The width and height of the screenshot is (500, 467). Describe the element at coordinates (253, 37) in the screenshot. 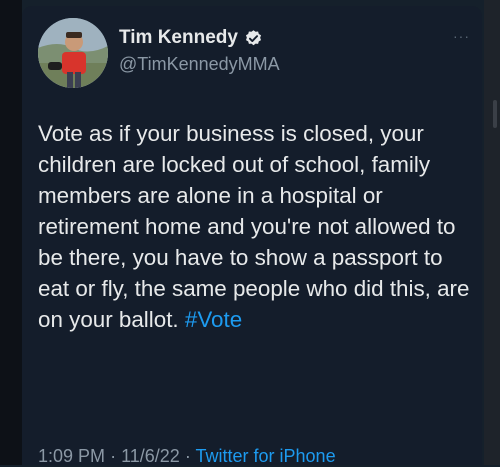

I see `verified-badge-icon` at that location.